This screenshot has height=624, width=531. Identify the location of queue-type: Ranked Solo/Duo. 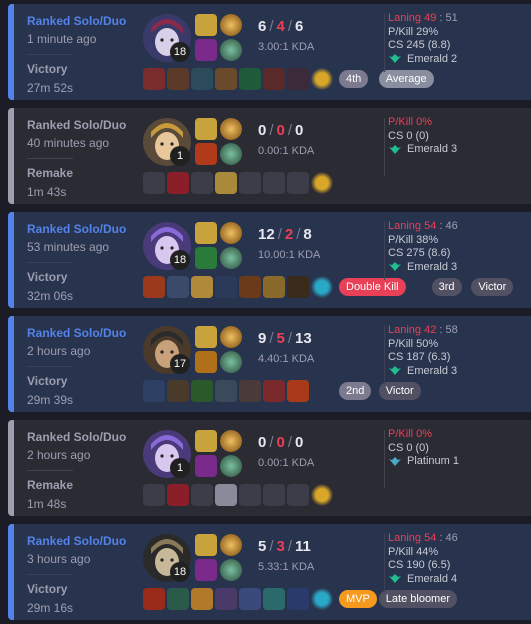
(77, 229).